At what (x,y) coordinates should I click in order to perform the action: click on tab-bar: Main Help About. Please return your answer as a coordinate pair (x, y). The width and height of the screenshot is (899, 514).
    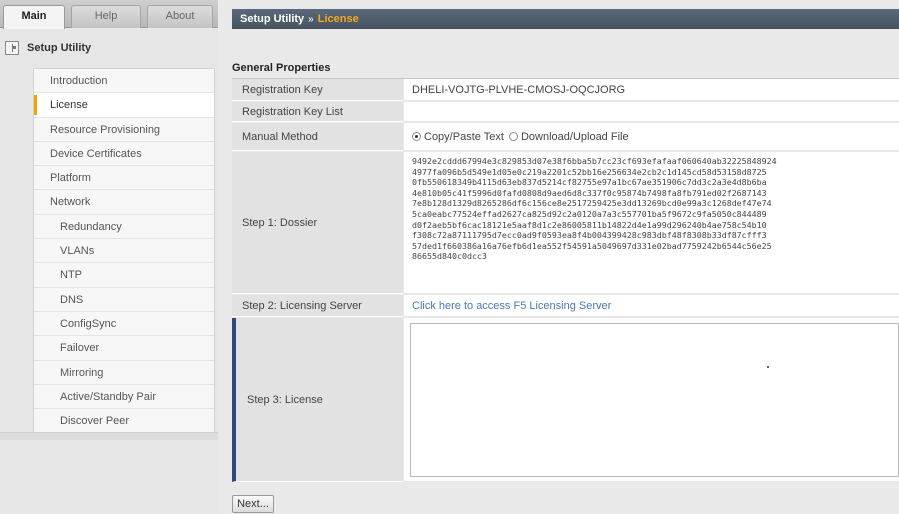
    Looking at the image, I should click on (109, 14).